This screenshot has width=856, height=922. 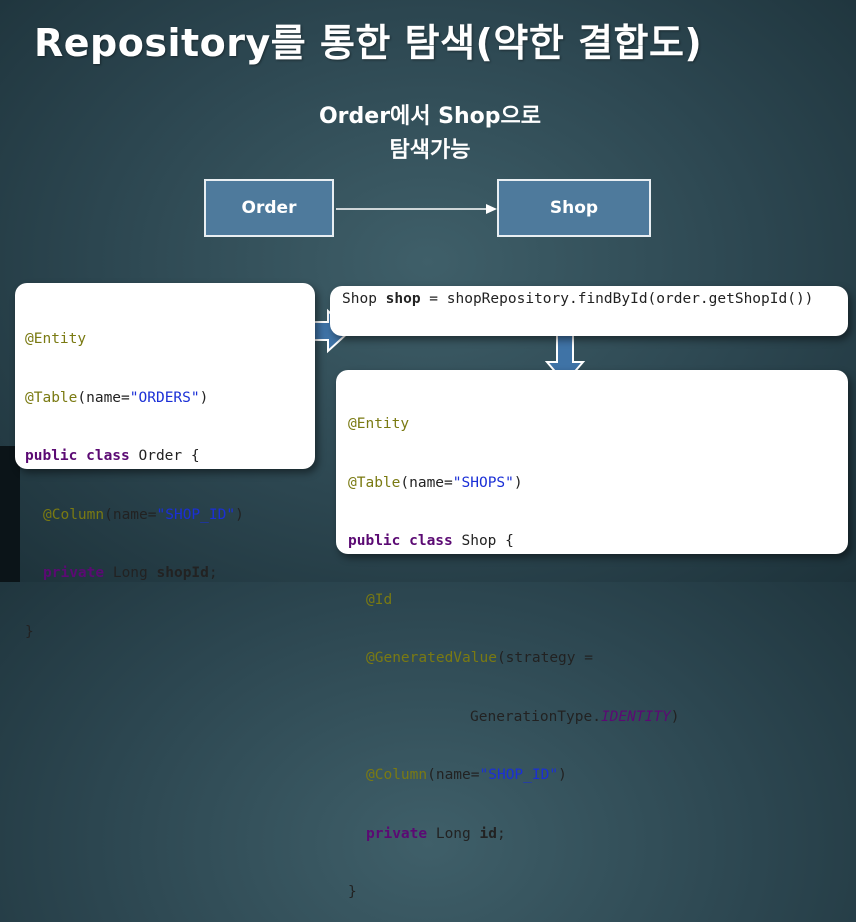 What do you see at coordinates (488, 833) in the screenshot?
I see `field-token: id` at bounding box center [488, 833].